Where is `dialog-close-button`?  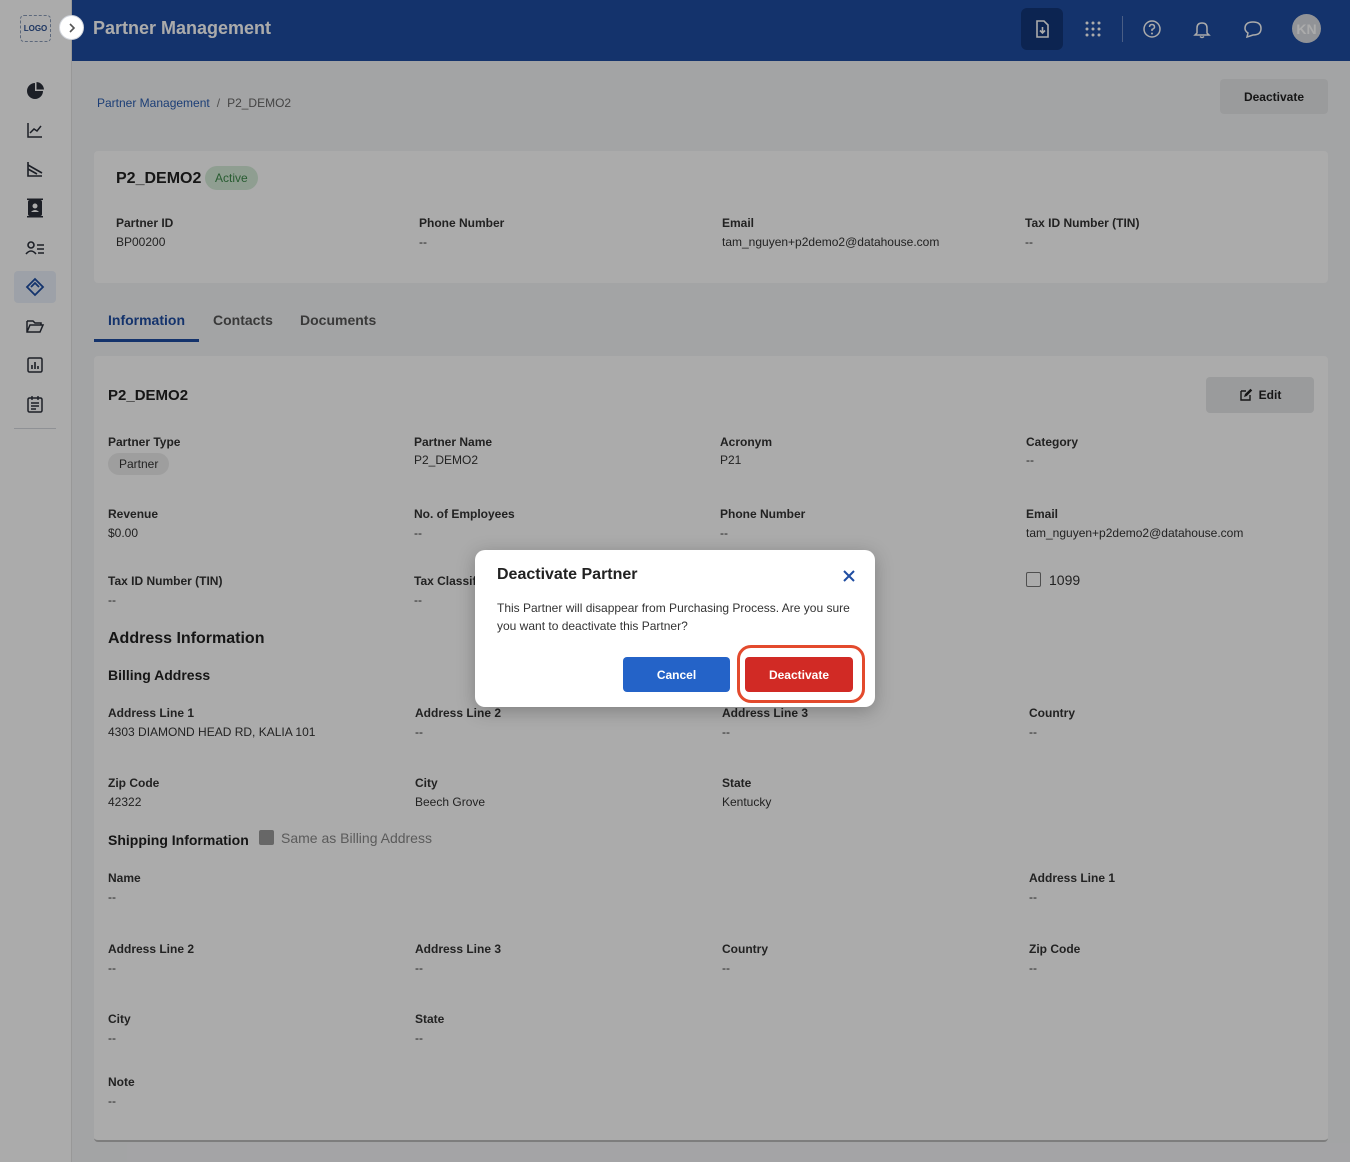 dialog-close-button is located at coordinates (849, 576).